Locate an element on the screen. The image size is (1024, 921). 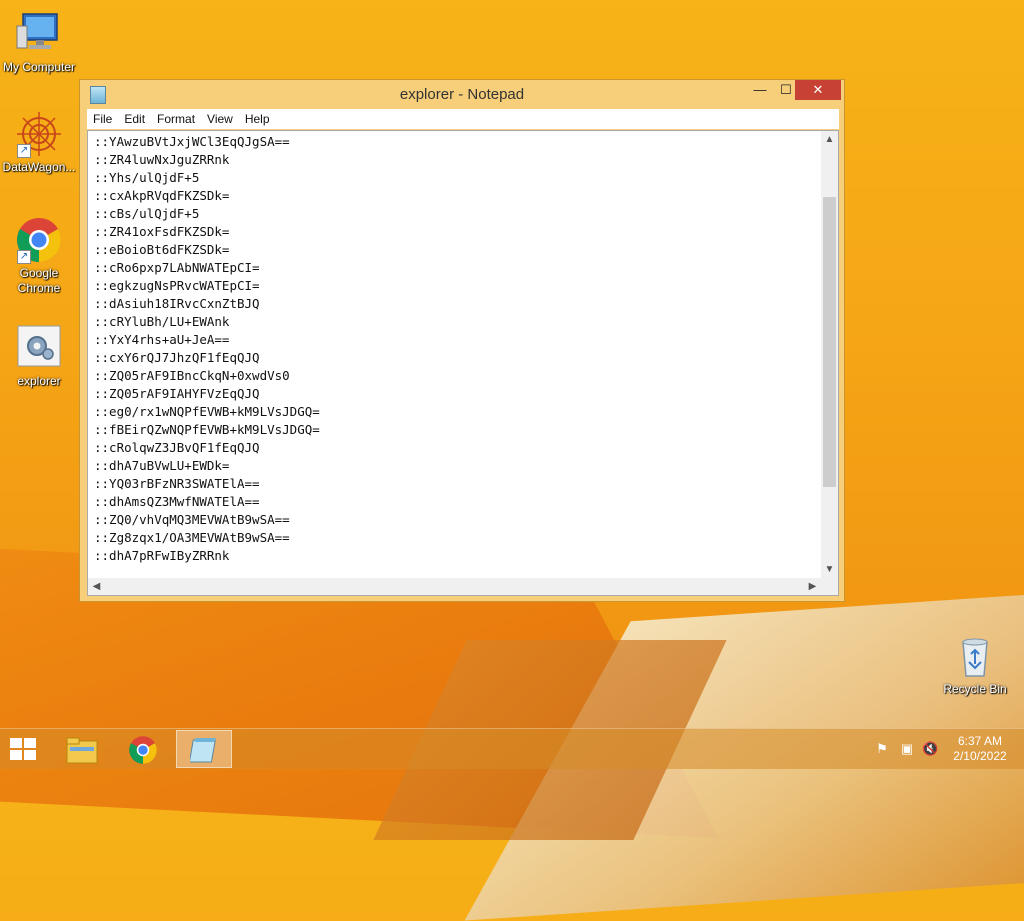
recycle-bin-icon is located at coordinates (975, 656).